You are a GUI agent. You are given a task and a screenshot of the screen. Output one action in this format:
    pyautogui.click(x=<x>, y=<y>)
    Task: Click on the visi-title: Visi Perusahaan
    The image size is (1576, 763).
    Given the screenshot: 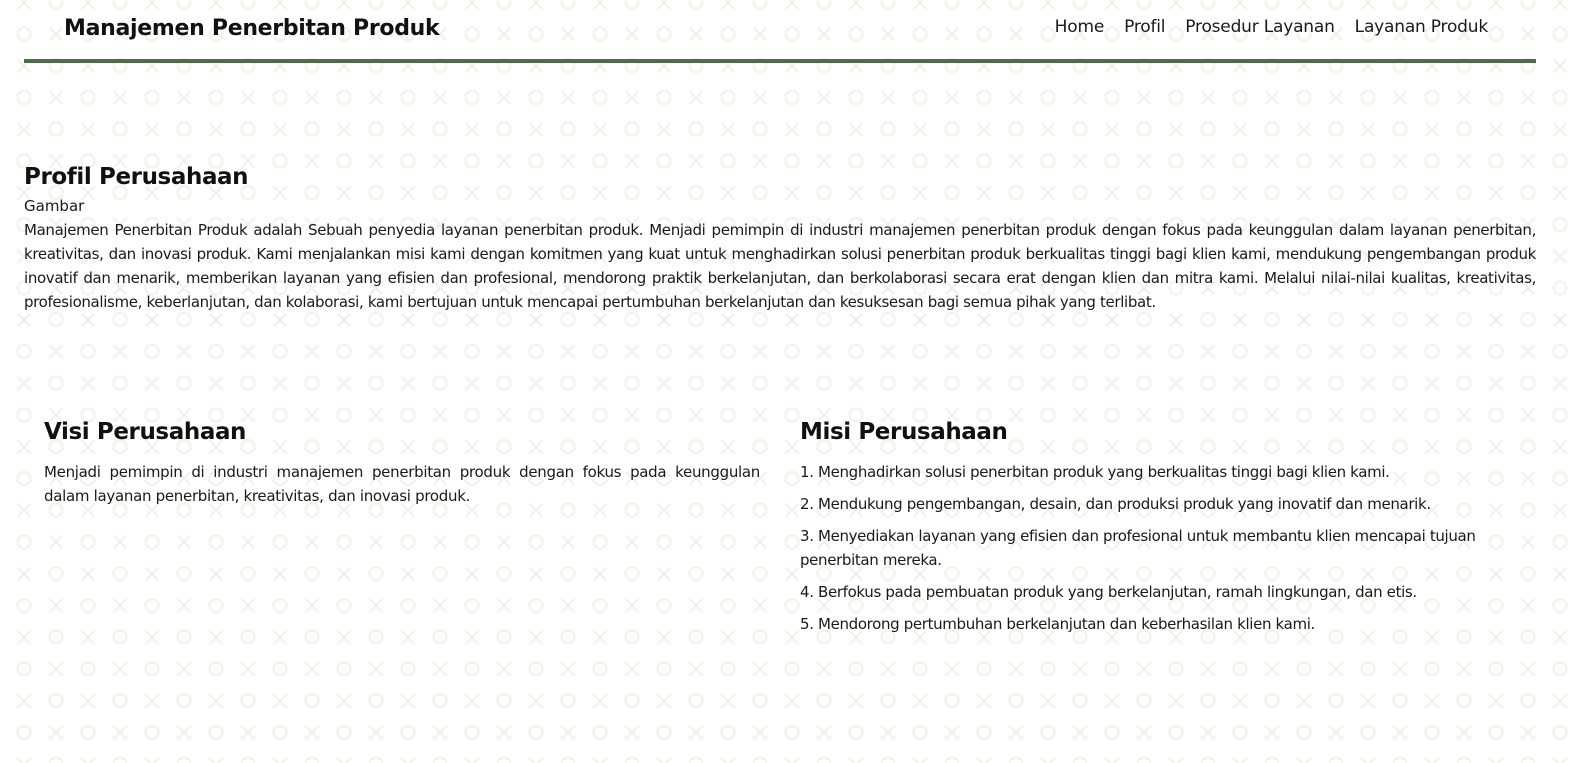 What is the action you would take?
    pyautogui.click(x=145, y=432)
    